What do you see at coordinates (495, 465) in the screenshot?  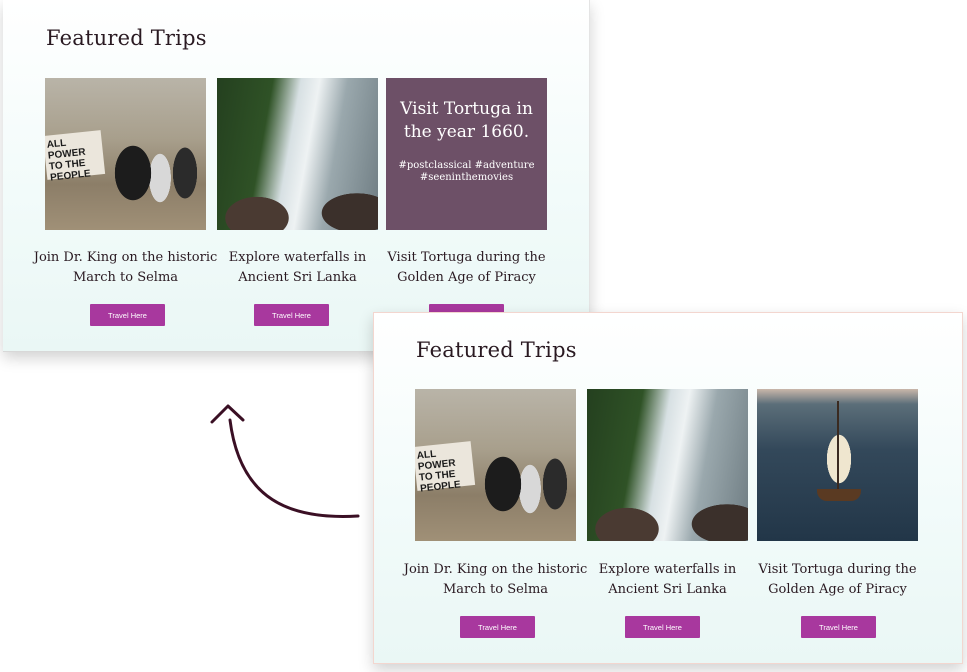 I see `trip-image-selma: ALL POWER TO THE PEOPLE` at bounding box center [495, 465].